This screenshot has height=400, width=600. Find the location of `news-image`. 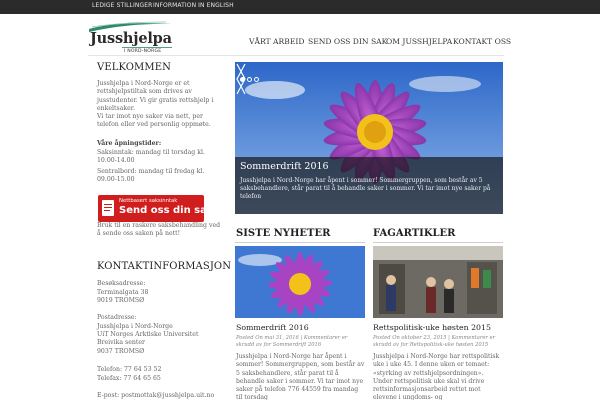

news-image is located at coordinates (300, 282).